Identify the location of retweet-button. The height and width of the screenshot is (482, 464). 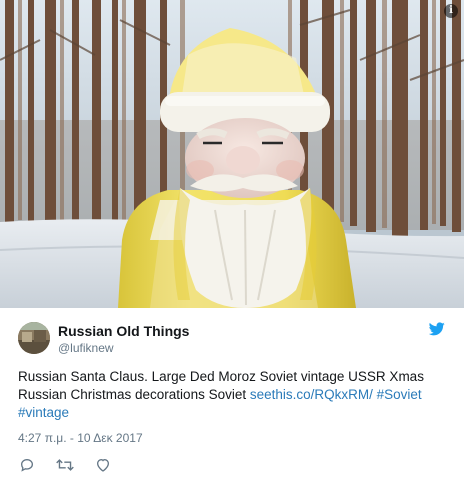
(65, 465).